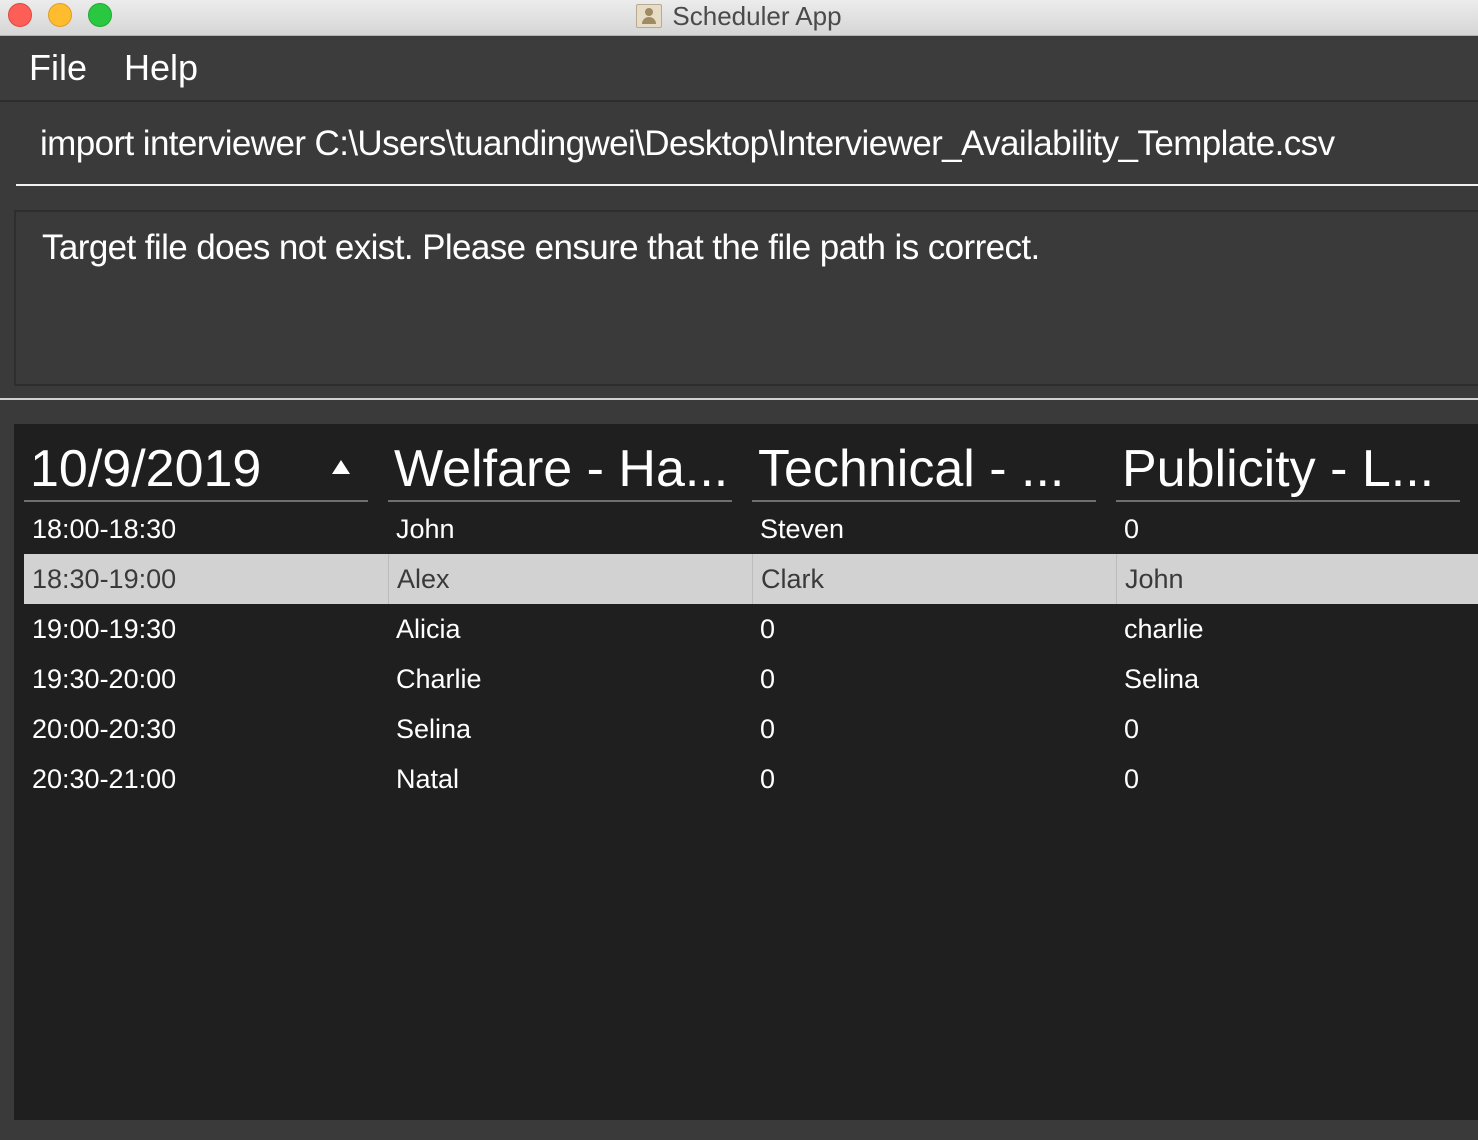  I want to click on title-bar: Scheduler App, so click(739, 18).